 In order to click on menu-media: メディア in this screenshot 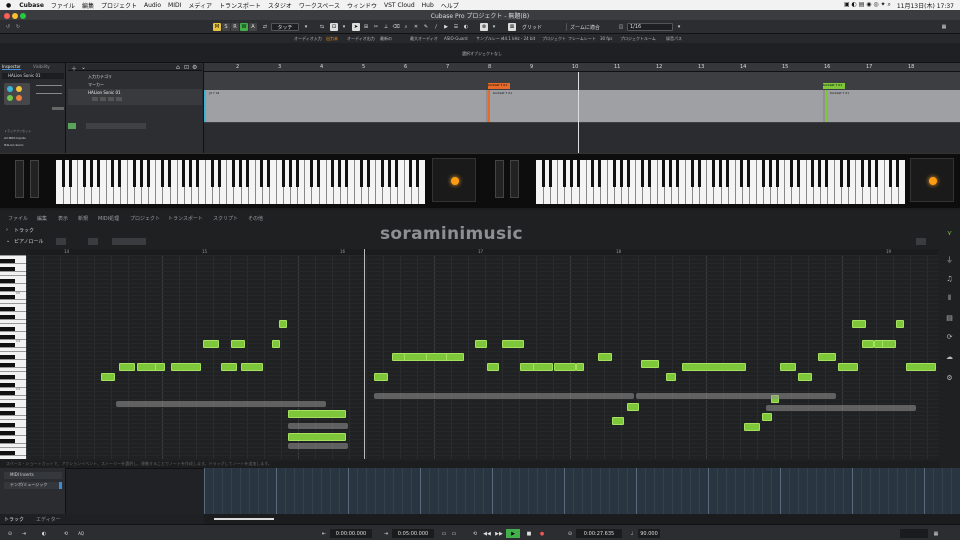, I will do `click(200, 5)`.